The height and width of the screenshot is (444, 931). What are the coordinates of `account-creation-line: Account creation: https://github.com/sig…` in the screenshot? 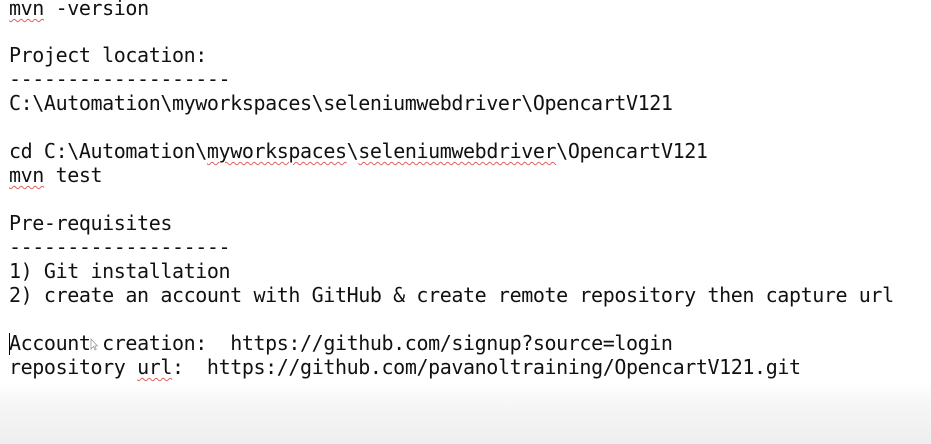 It's located at (341, 343).